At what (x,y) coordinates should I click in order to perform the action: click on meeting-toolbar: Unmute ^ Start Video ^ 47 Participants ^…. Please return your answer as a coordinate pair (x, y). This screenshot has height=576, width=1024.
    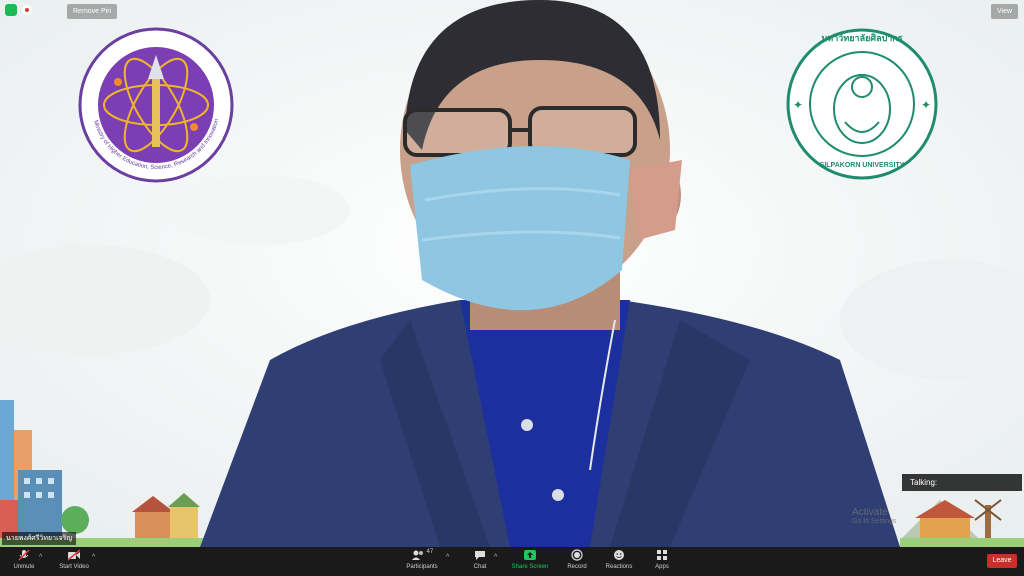
    Looking at the image, I should click on (512, 561).